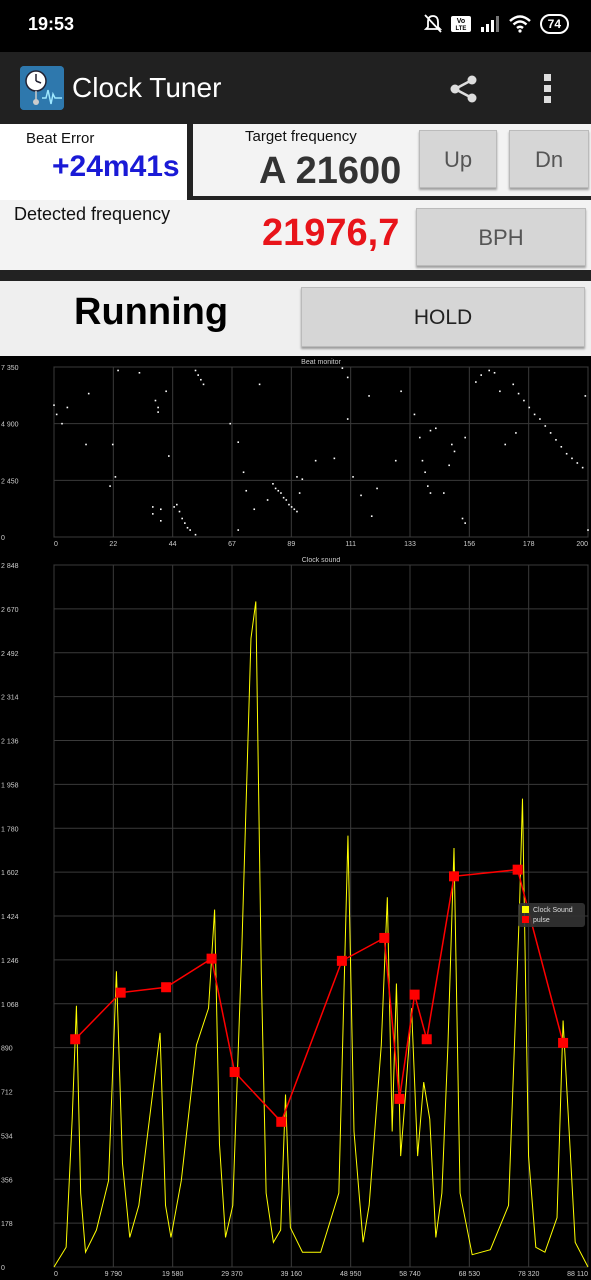 Image resolution: width=591 pixels, height=1280 pixels. What do you see at coordinates (582, 544) in the screenshot?
I see `beat-monitor-x-tick-label: 200` at bounding box center [582, 544].